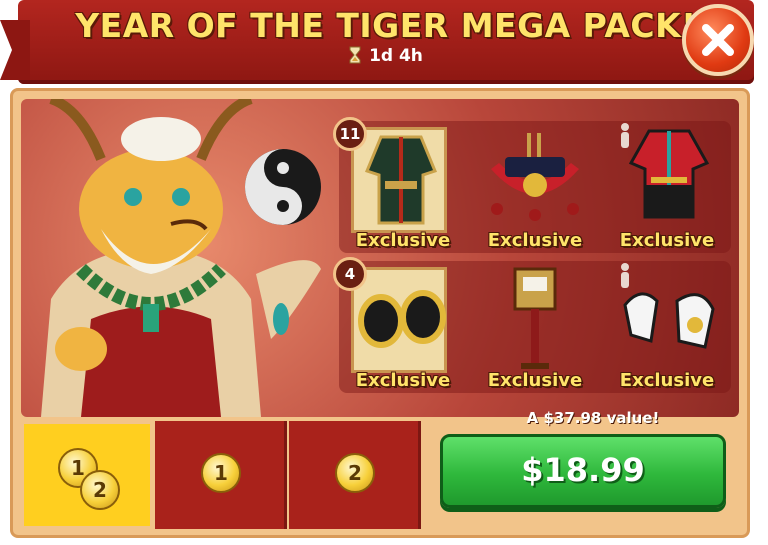 This screenshot has height=545, width=768. Describe the element at coordinates (535, 177) in the screenshot. I see `shrine-cart-icon` at that location.